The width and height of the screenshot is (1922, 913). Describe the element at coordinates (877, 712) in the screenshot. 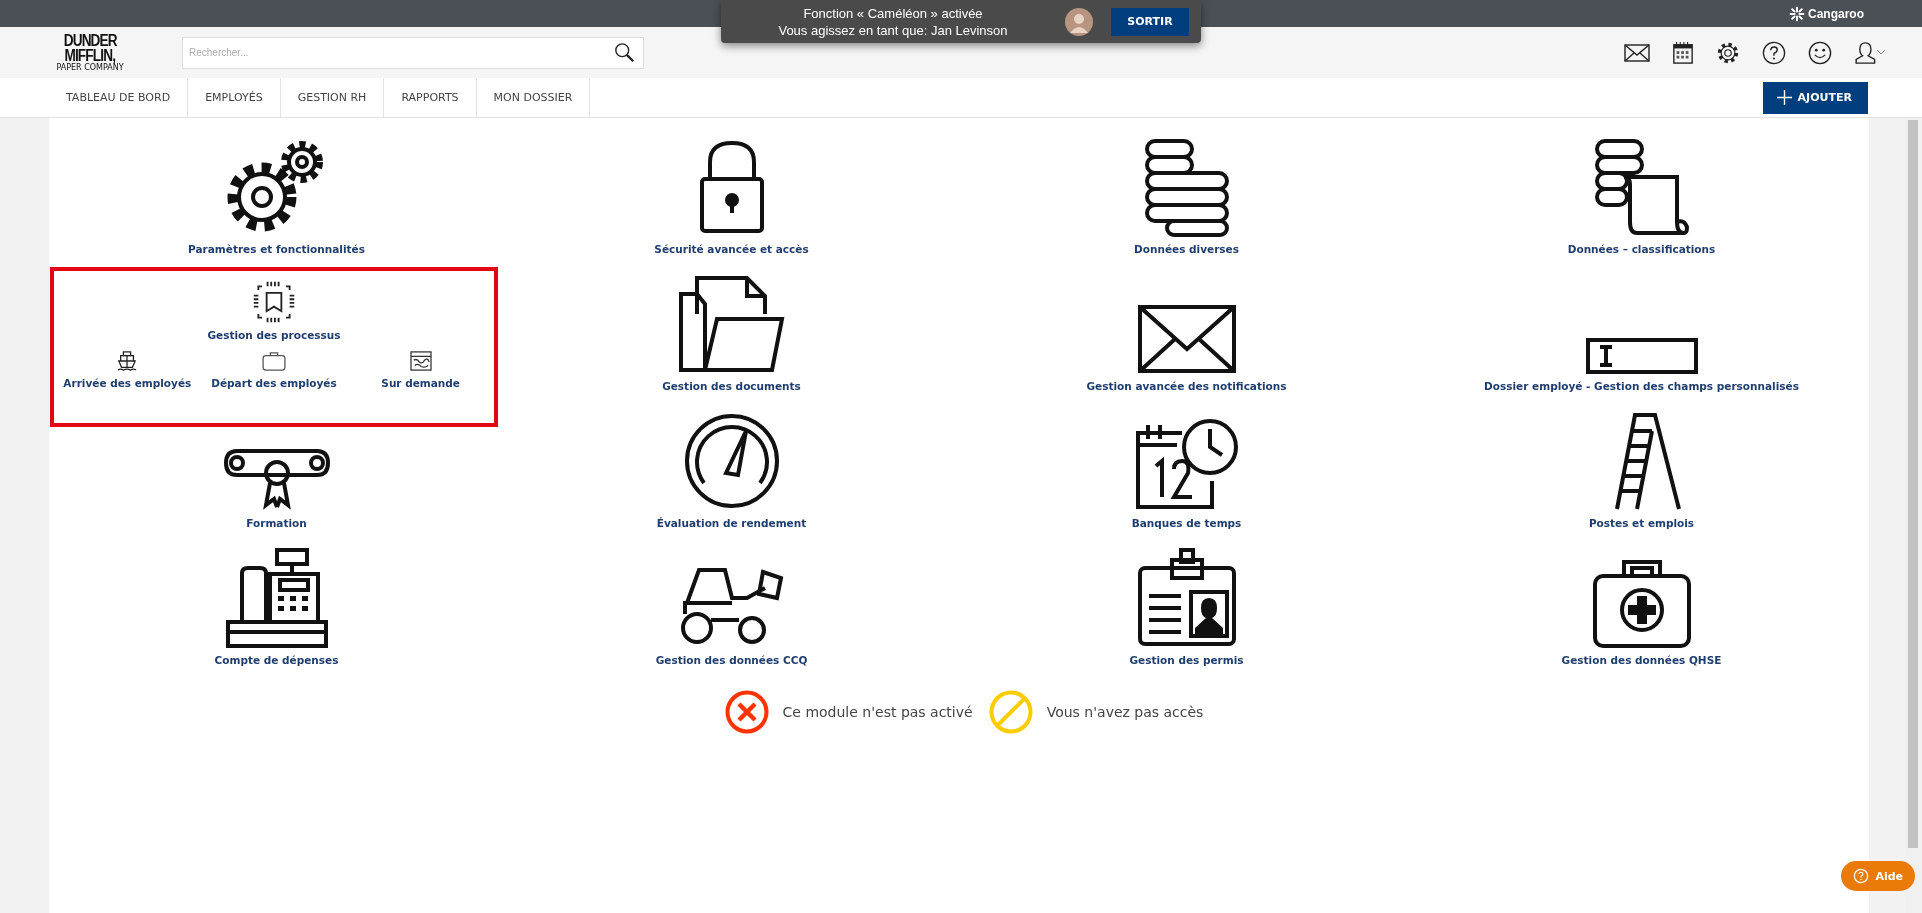

I see `legend-text: Ce module n'est pas activé` at that location.